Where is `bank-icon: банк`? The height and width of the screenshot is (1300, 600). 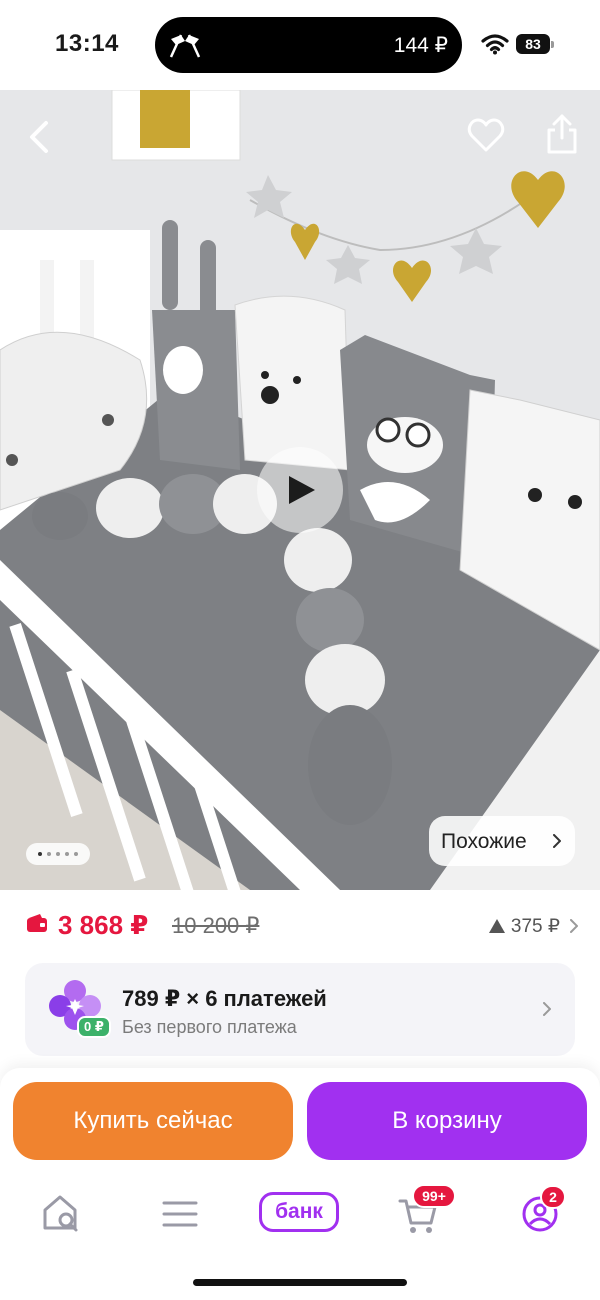
bank-icon: банк is located at coordinates (299, 1212).